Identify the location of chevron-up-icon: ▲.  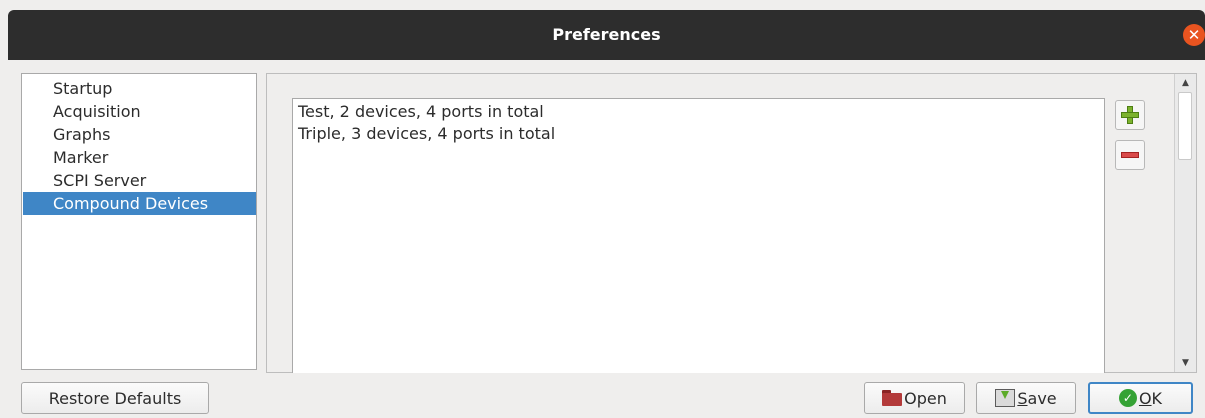
(1185, 83).